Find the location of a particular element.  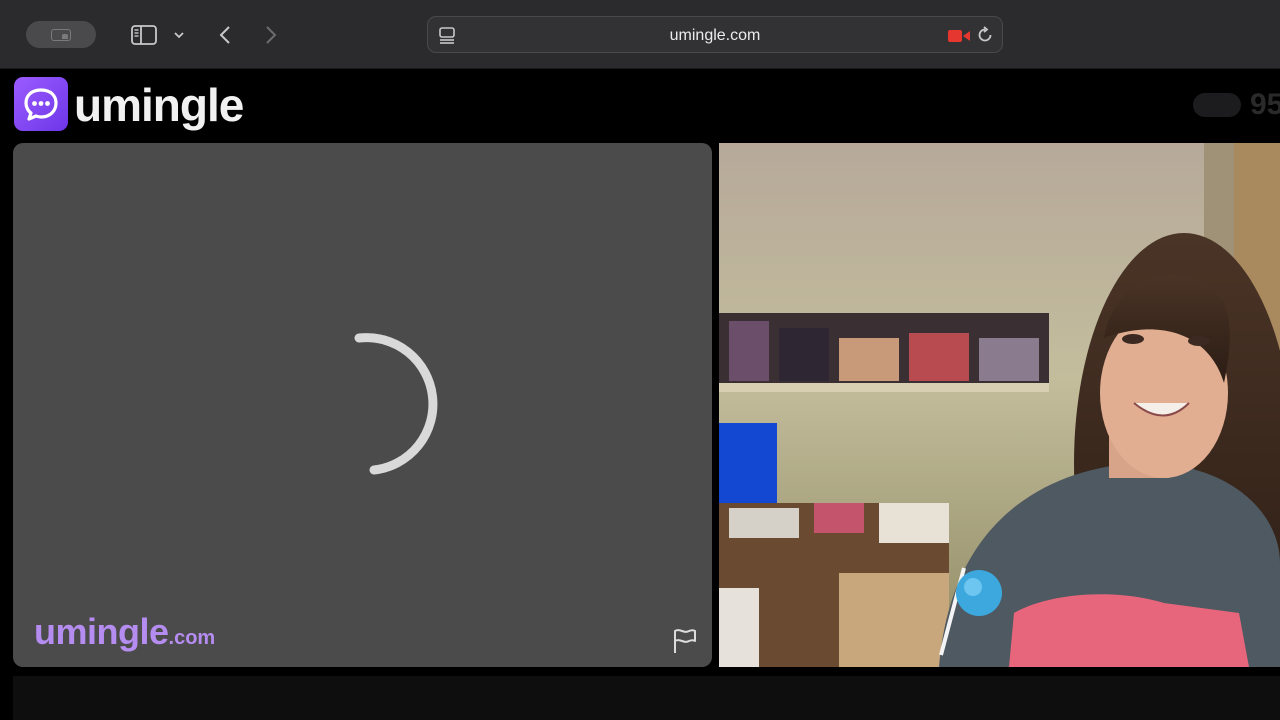

logo-icon is located at coordinates (41, 104).